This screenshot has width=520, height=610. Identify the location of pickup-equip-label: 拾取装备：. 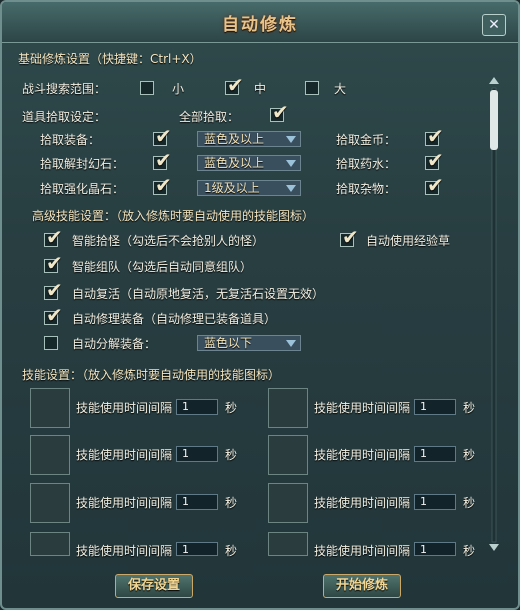
(70, 140).